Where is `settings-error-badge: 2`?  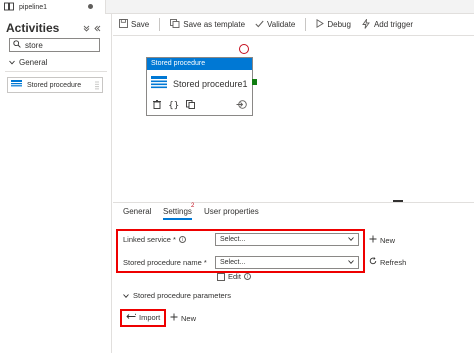 settings-error-badge: 2 is located at coordinates (193, 206).